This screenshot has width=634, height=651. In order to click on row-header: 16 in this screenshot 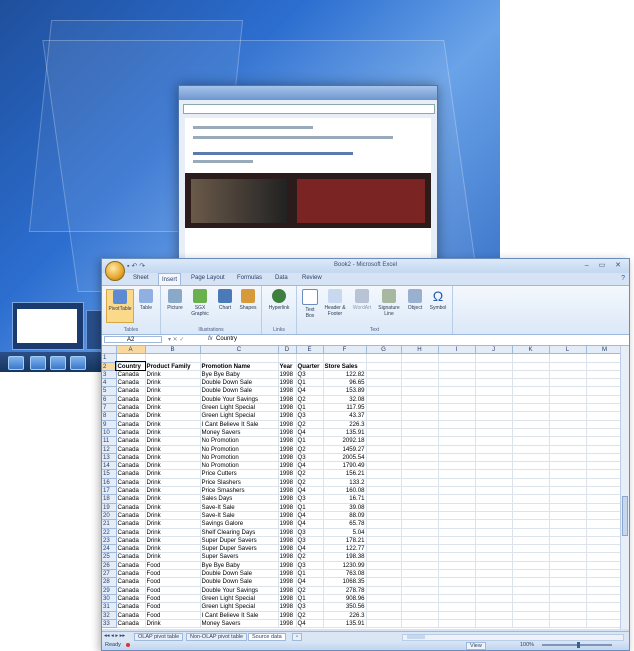, I will do `click(109, 483)`.